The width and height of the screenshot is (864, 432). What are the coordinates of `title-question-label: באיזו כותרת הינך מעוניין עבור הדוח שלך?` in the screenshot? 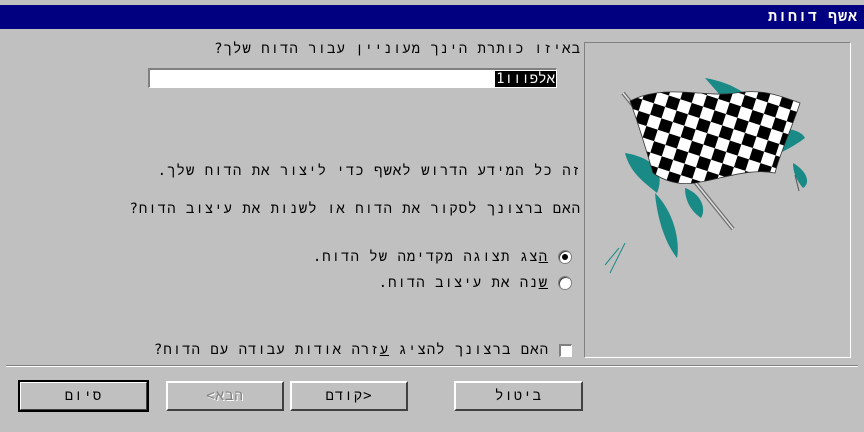 It's located at (397, 49).